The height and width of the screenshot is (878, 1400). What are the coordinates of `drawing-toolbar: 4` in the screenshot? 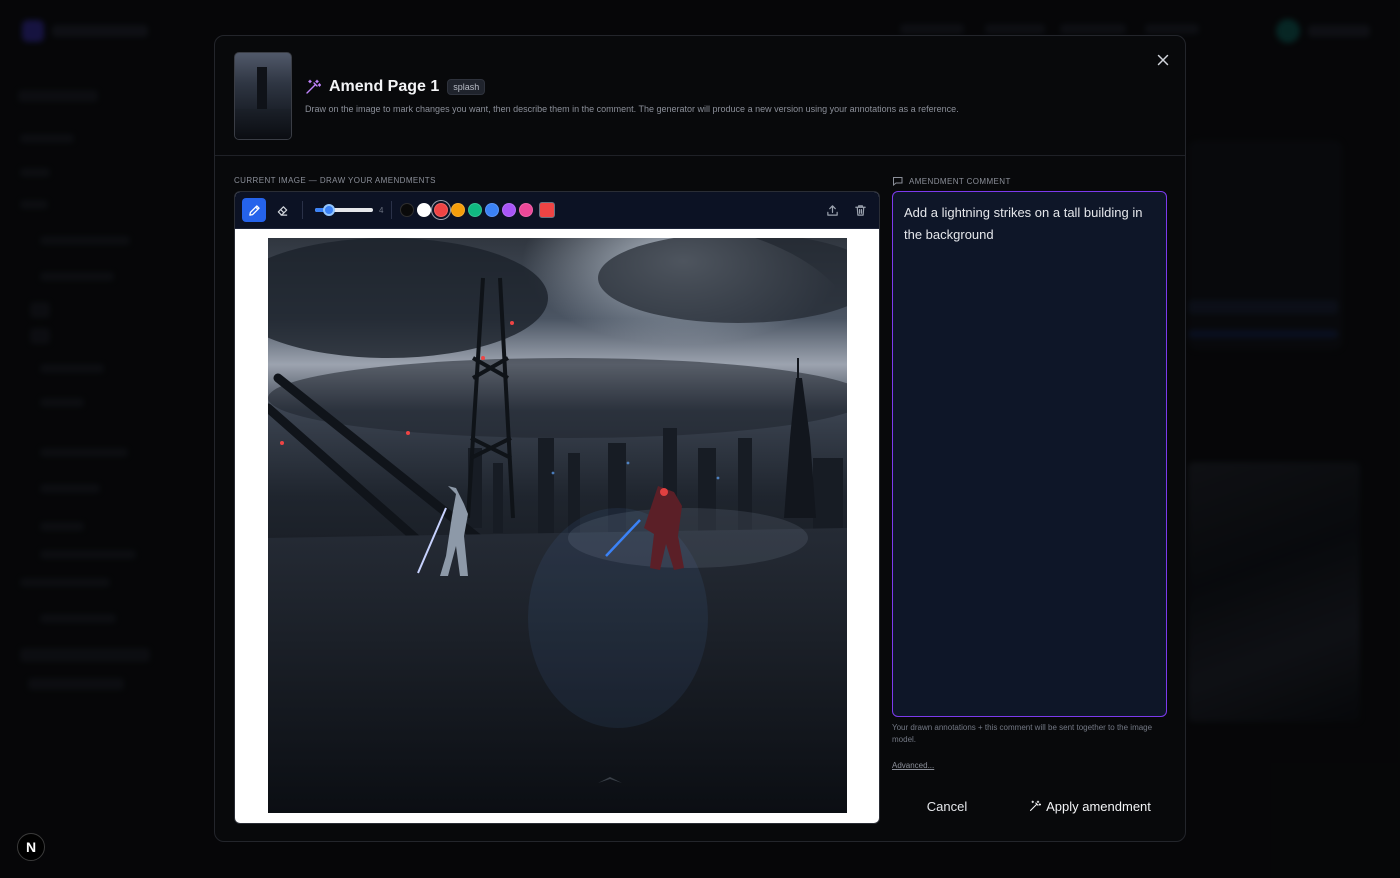 It's located at (557, 210).